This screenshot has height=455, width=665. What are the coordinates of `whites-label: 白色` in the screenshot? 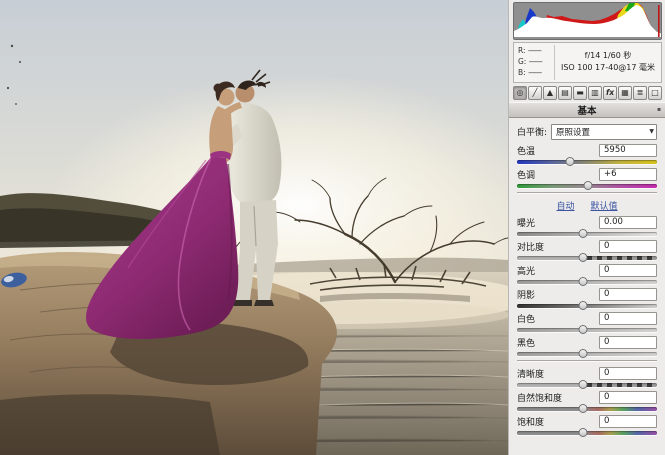 It's located at (526, 319).